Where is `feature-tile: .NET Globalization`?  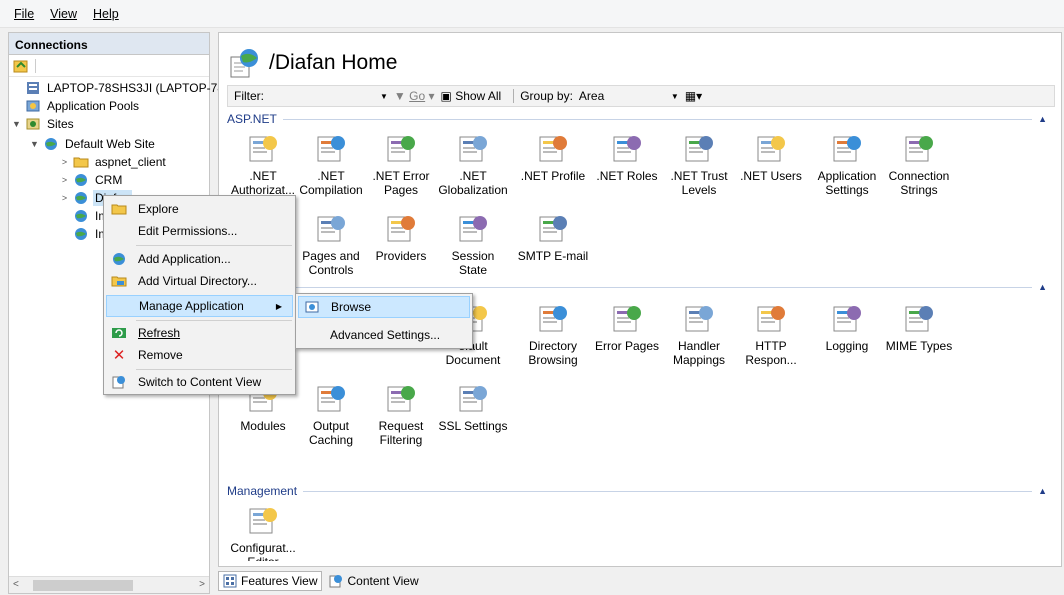
feature-tile: .NET Globalization is located at coordinates (473, 164).